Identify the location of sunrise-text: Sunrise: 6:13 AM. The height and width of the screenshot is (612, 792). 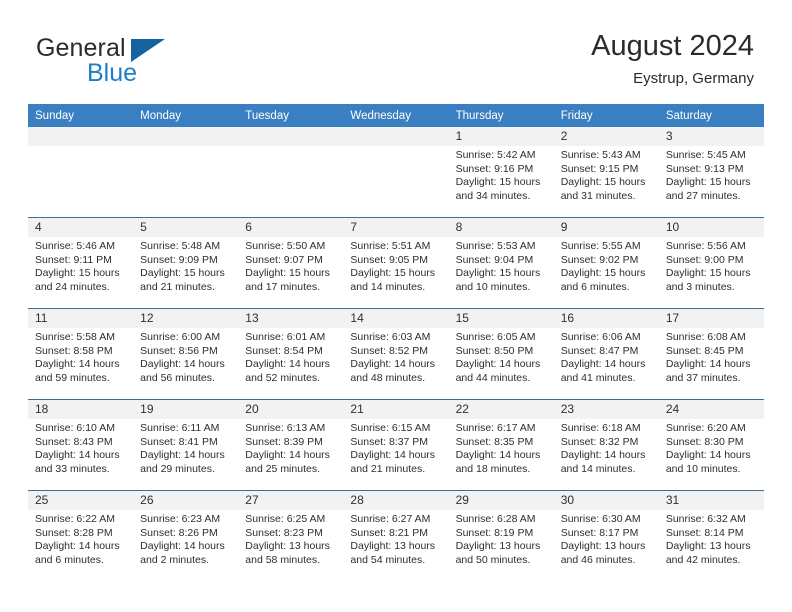
(285, 428).